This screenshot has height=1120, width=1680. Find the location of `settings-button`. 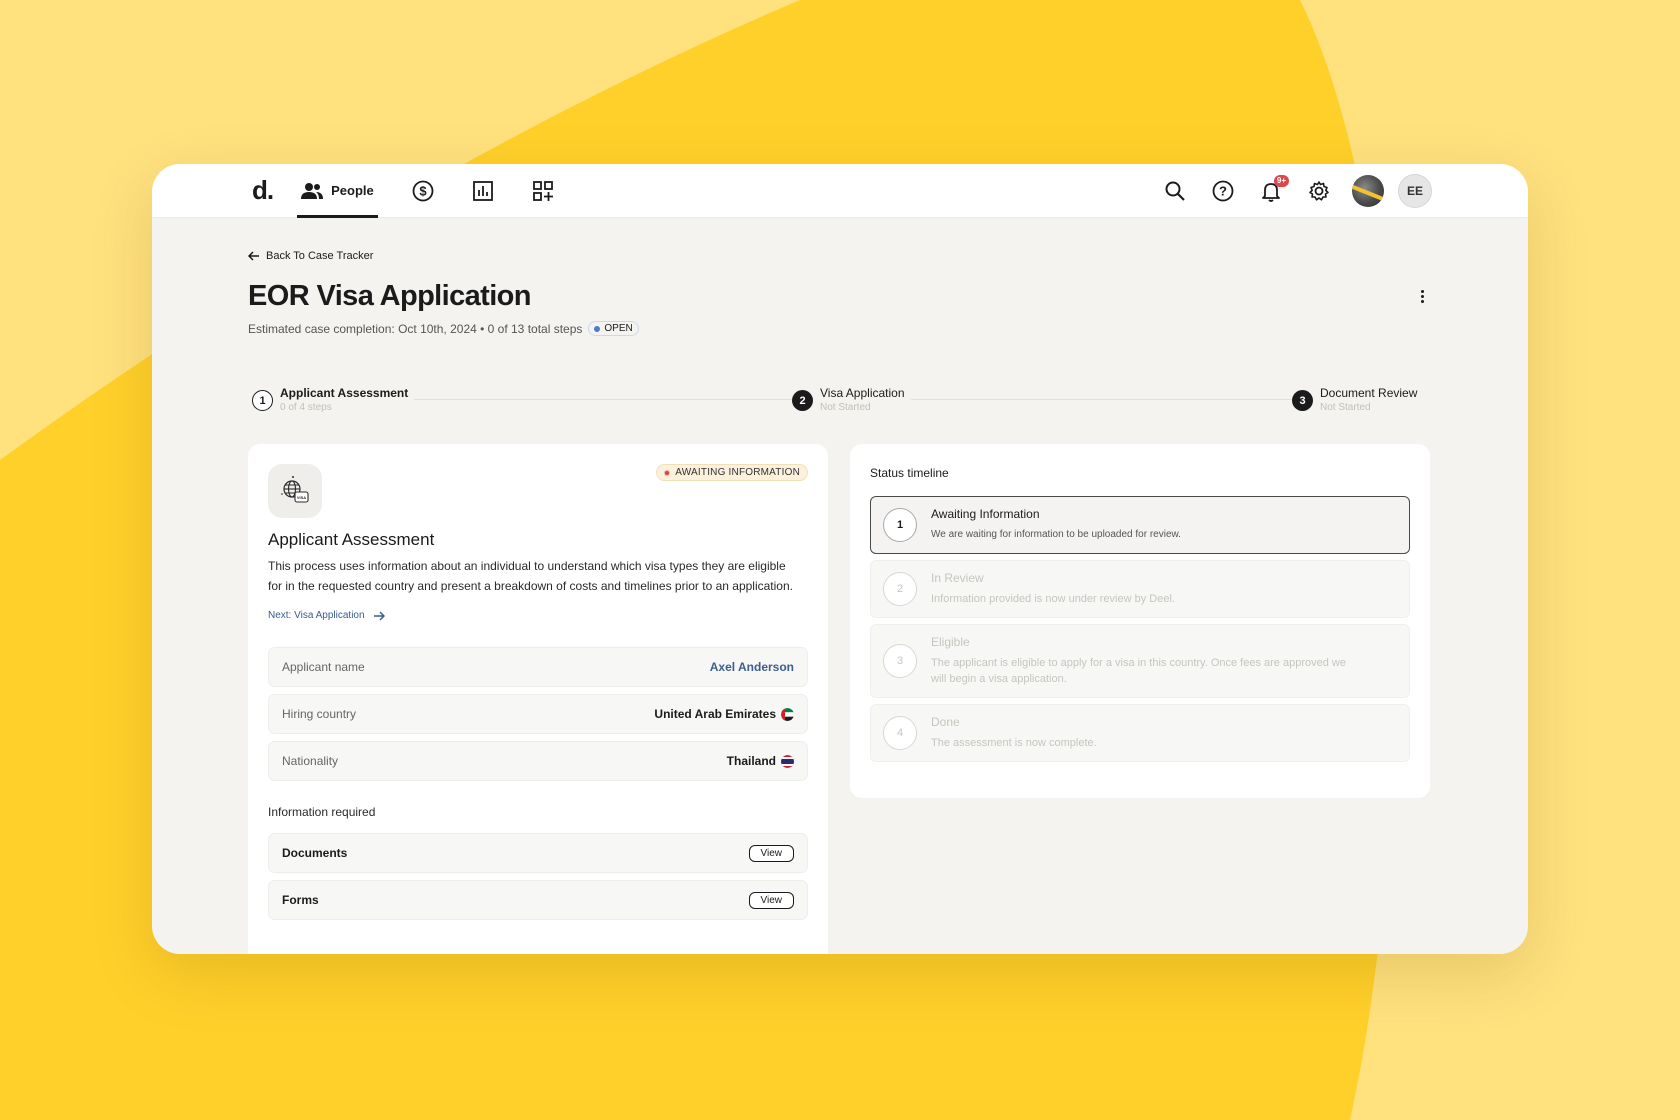

settings-button is located at coordinates (1319, 191).